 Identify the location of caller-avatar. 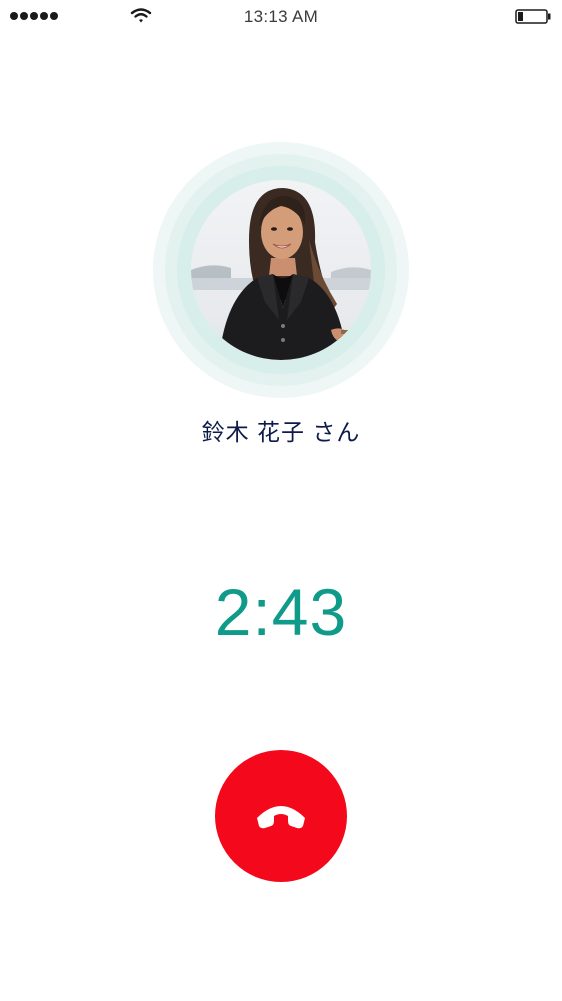
(281, 270).